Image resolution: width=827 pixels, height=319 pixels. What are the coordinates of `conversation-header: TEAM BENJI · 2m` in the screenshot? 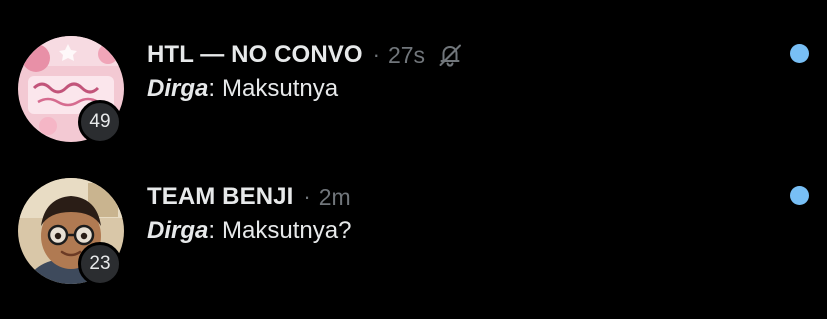 It's located at (249, 197).